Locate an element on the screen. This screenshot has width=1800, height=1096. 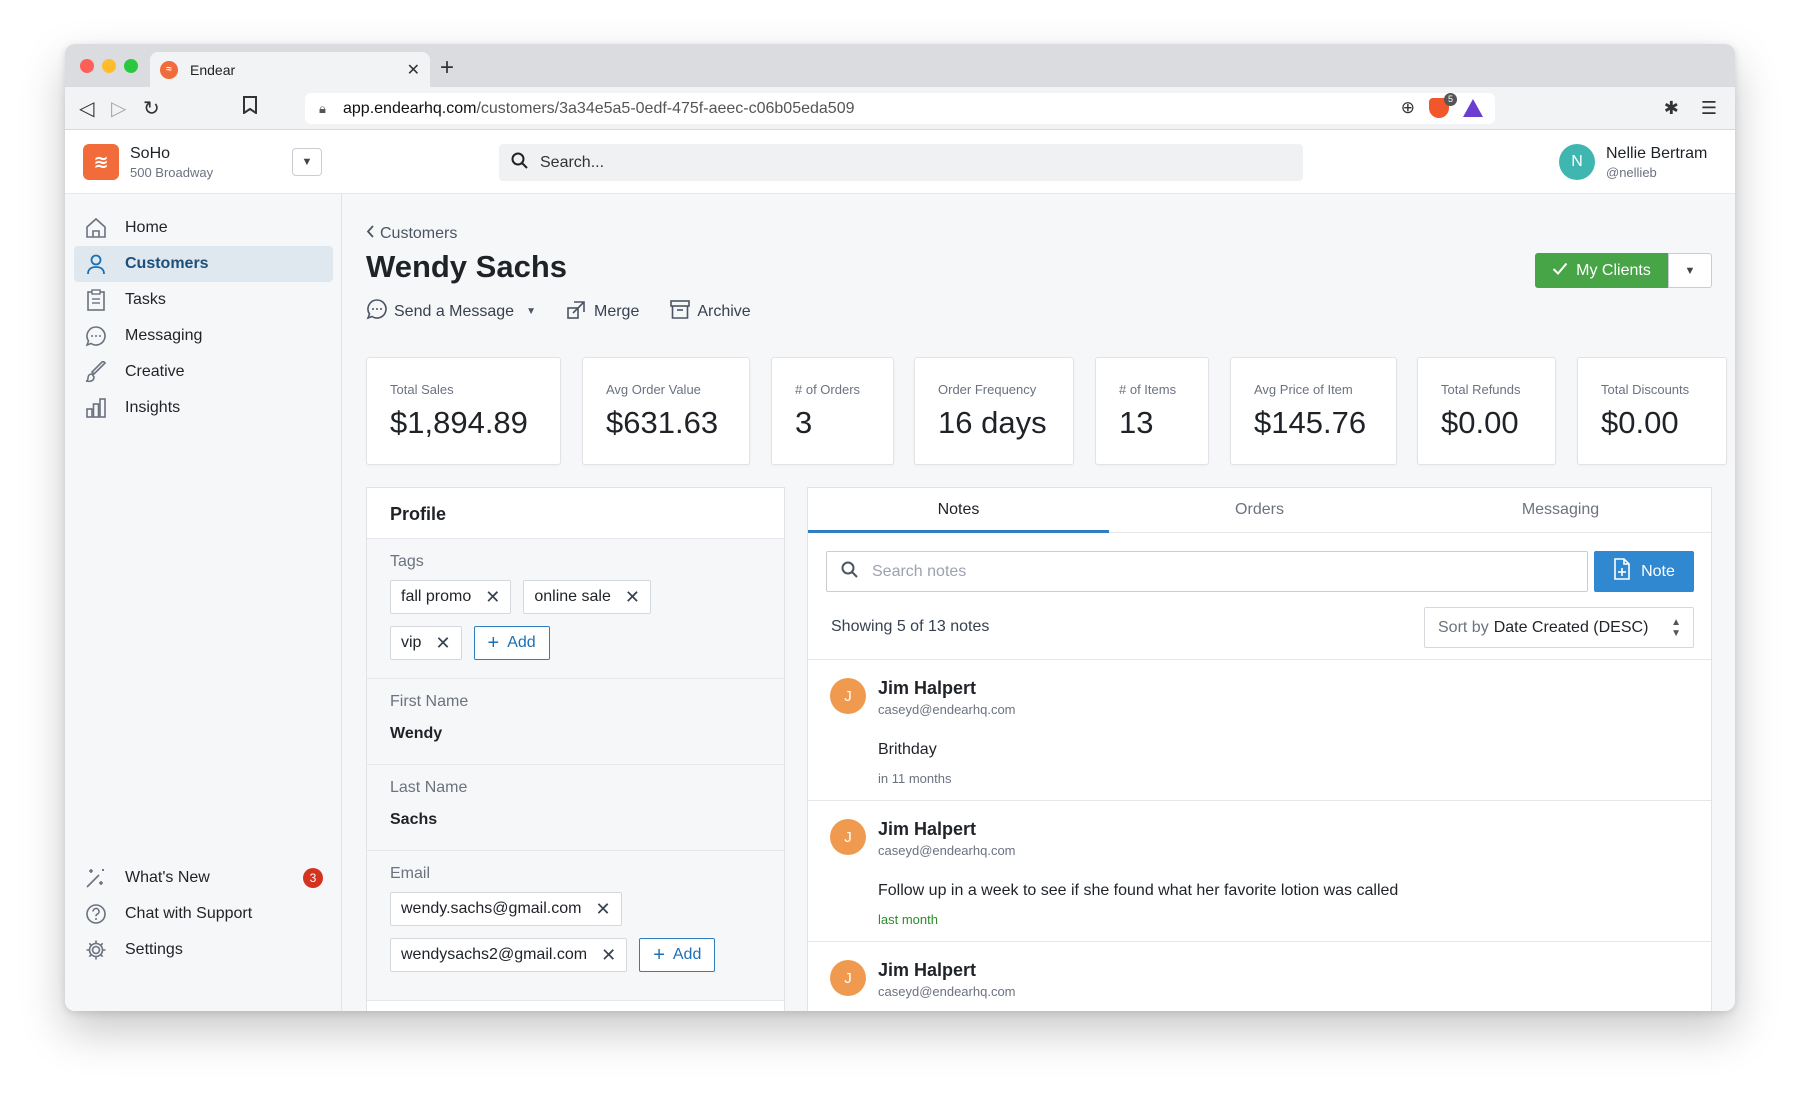
stat-value: $1,894.89 is located at coordinates (459, 422).